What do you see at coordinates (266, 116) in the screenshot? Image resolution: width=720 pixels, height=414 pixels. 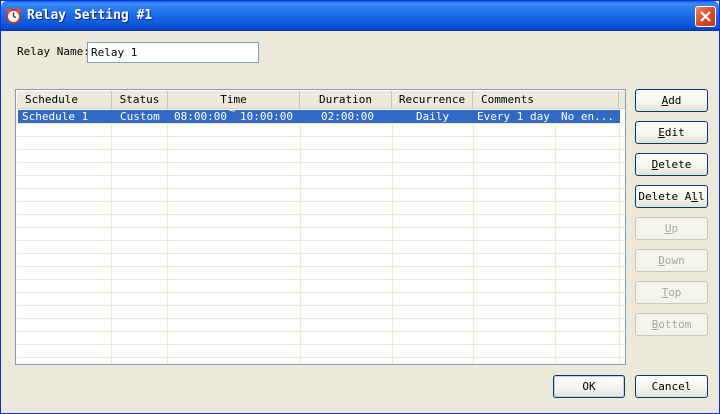 I see `cell-time-end: 10:00:00` at bounding box center [266, 116].